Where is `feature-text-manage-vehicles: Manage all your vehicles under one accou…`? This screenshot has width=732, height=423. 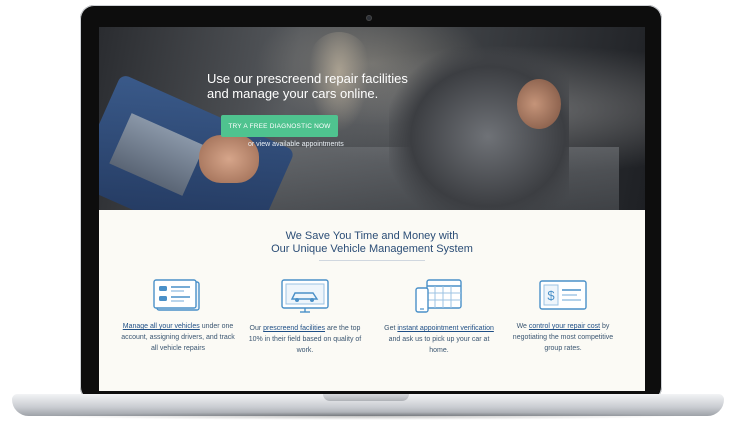 feature-text-manage-vehicles: Manage all your vehicles under one accou… is located at coordinates (178, 337).